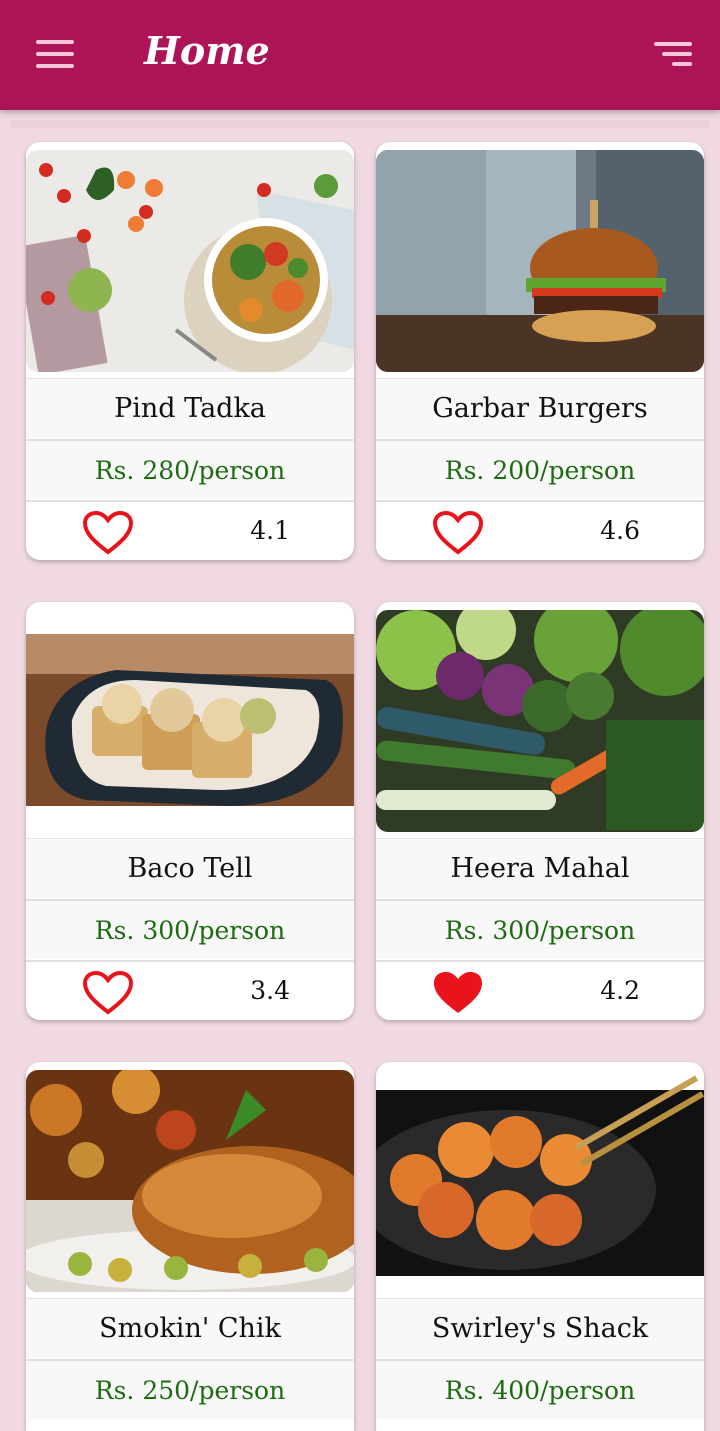  I want to click on restaurant-rating: 4.6, so click(620, 530).